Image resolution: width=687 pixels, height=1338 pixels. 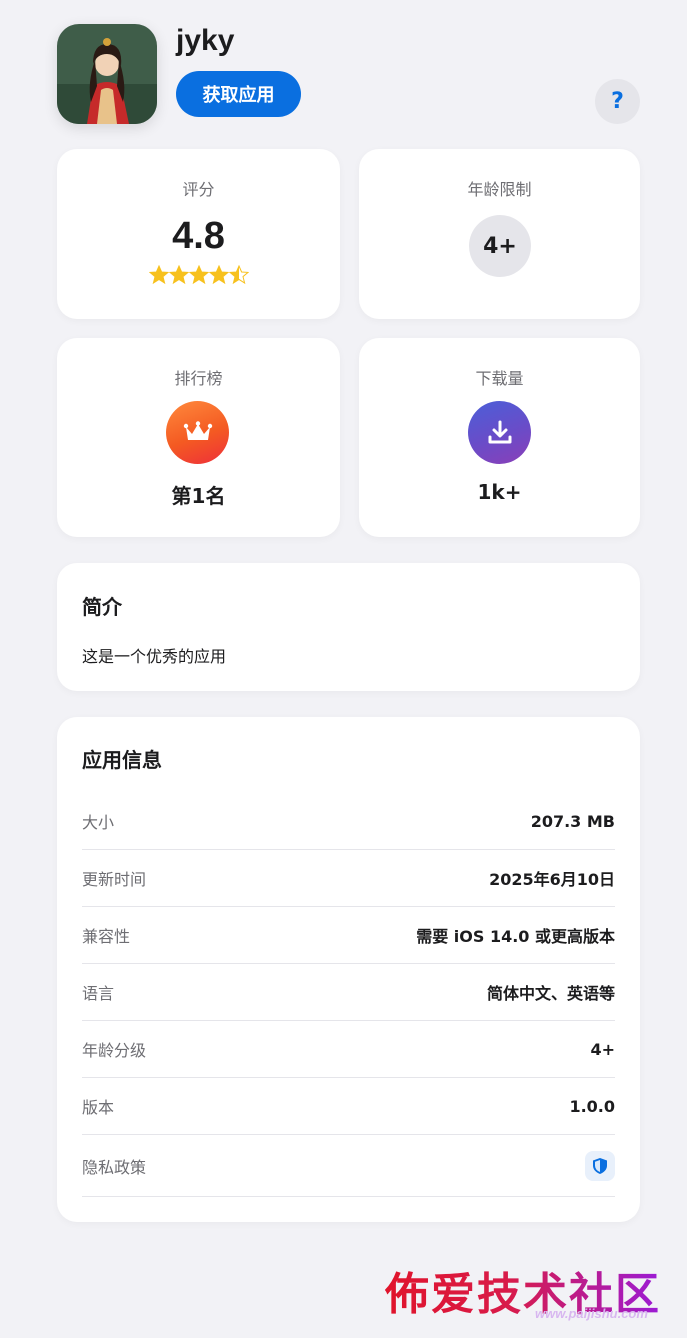 I want to click on downloads-value: 1k+, so click(x=499, y=492).